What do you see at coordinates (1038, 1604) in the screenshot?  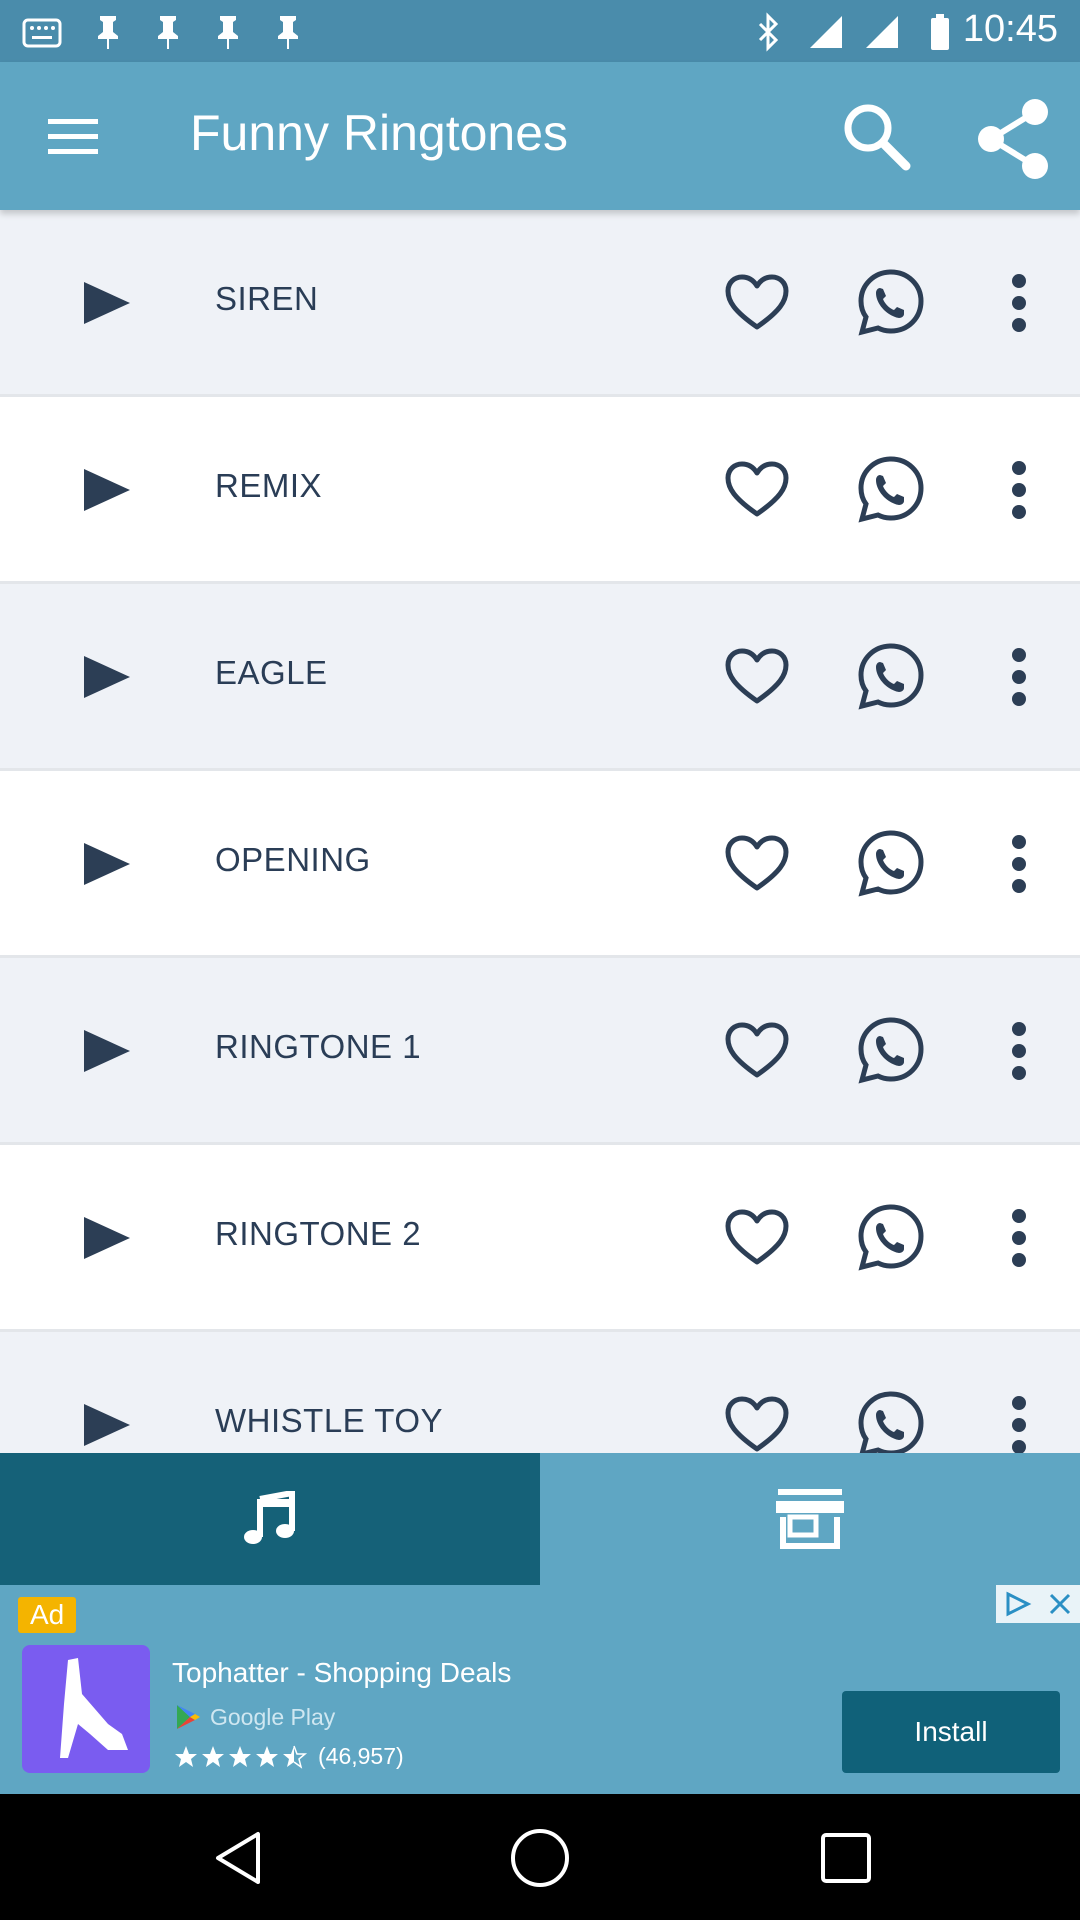 I see `ad-choices` at bounding box center [1038, 1604].